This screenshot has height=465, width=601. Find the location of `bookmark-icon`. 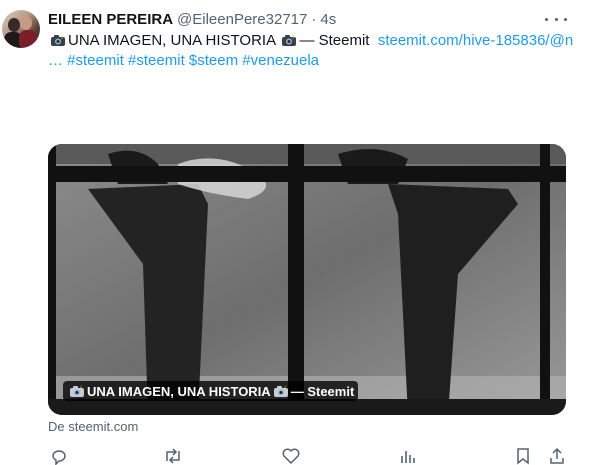

bookmark-icon is located at coordinates (523, 456).